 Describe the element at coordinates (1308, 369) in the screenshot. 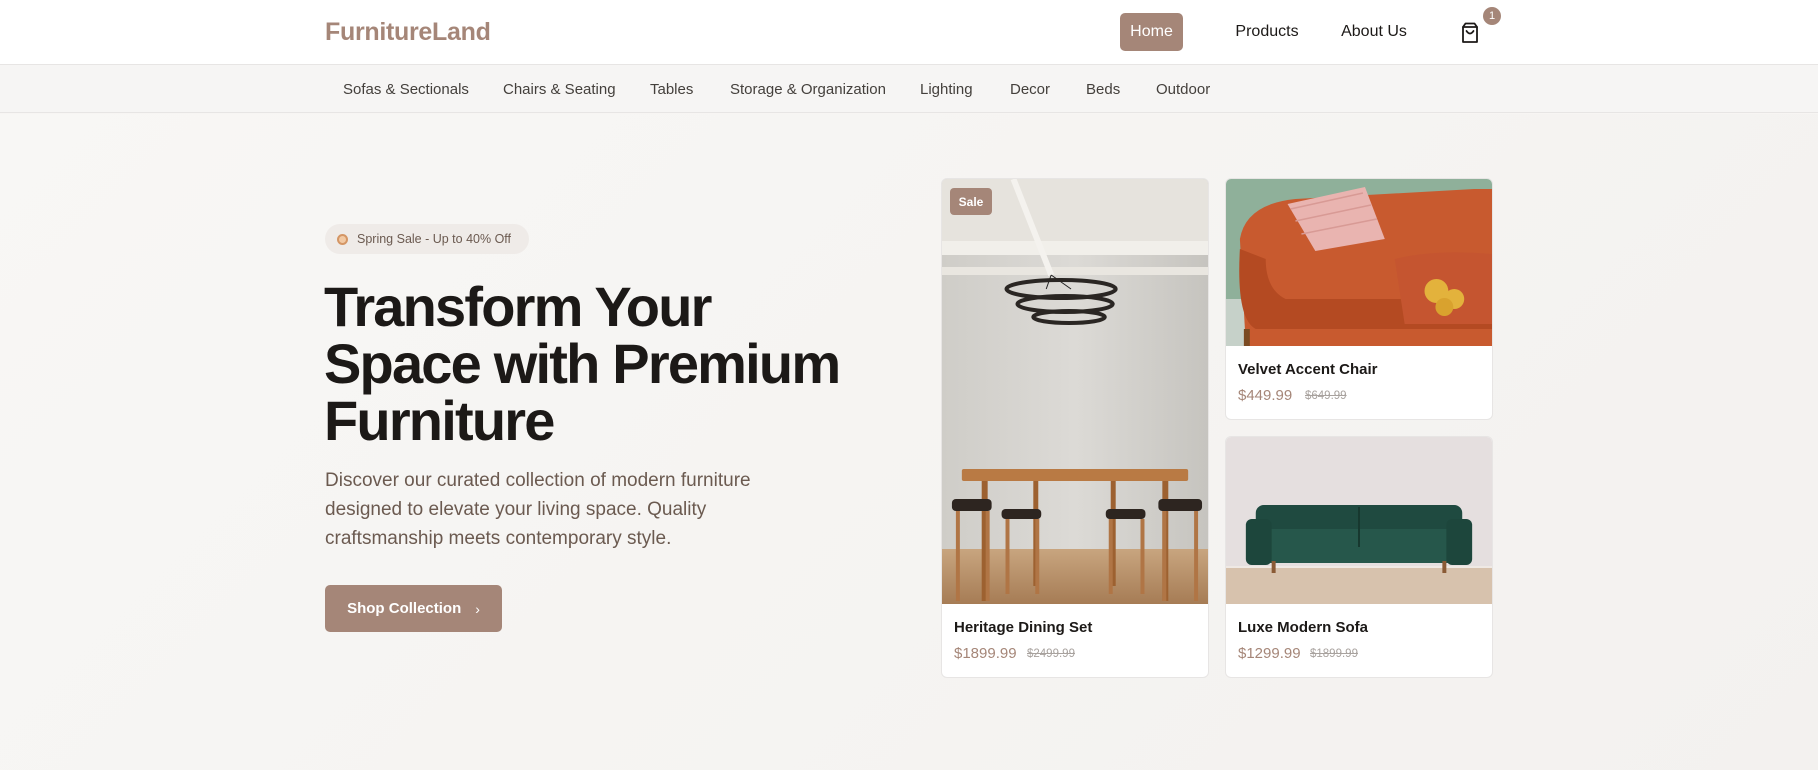

I see `product-name: Velvet Accent Chair` at that location.